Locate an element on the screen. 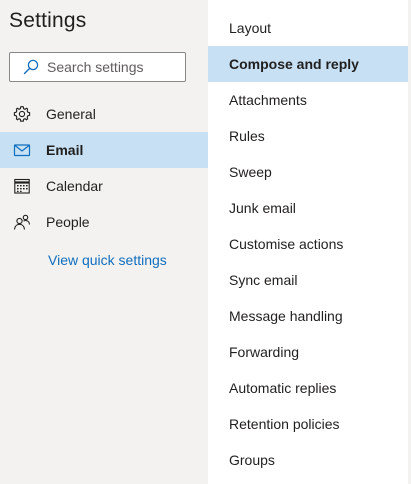 This screenshot has width=411, height=484. nav-item-email: Email is located at coordinates (104, 150).